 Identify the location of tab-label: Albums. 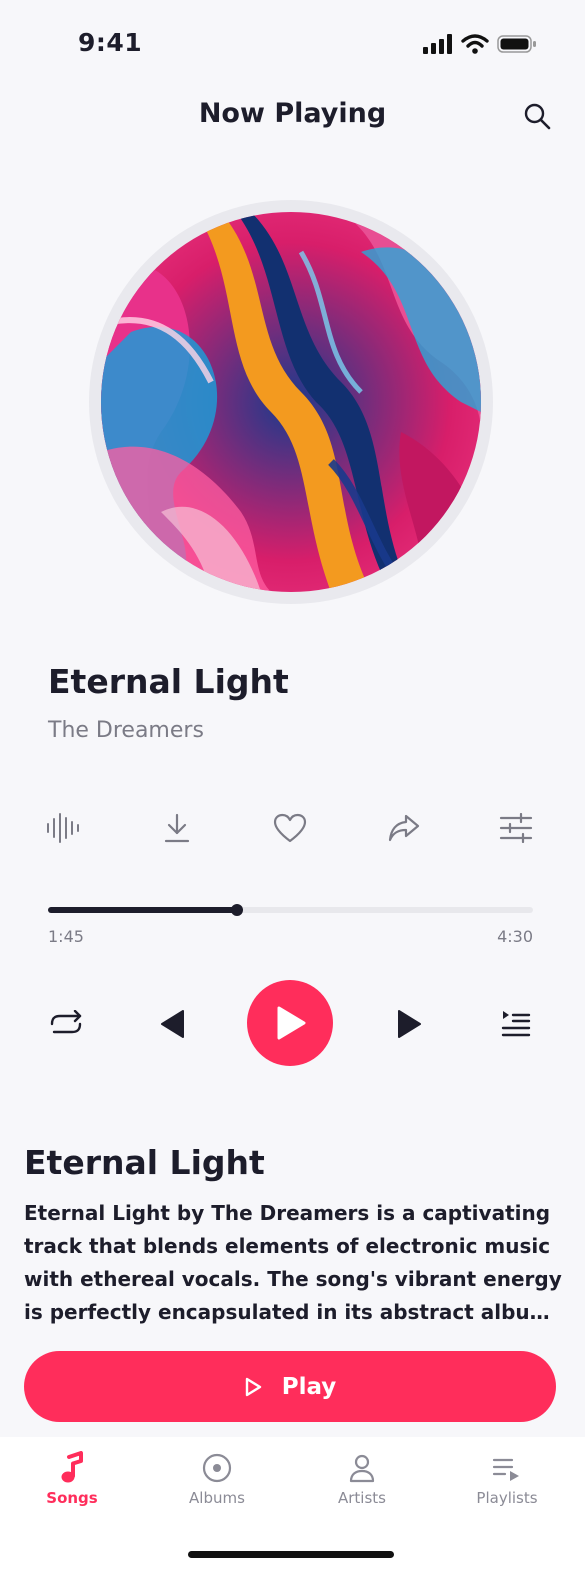
(217, 1498).